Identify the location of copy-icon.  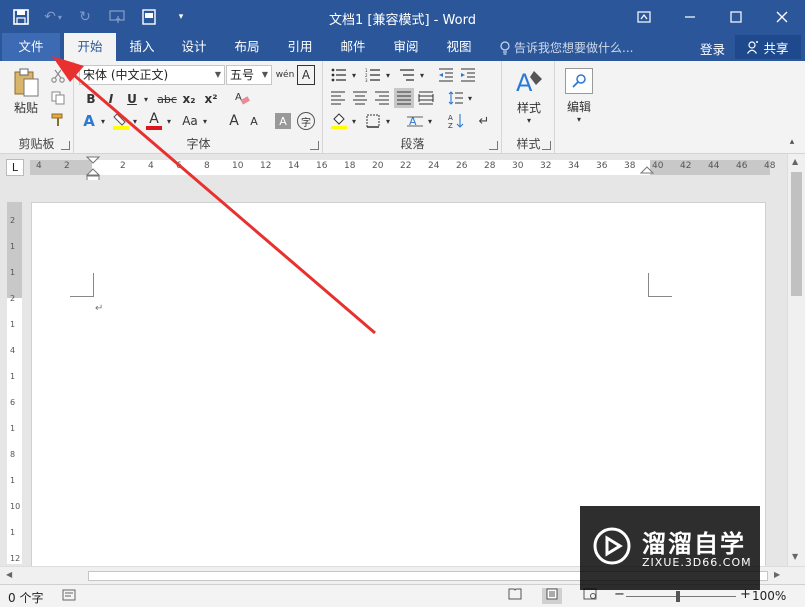
(58, 98).